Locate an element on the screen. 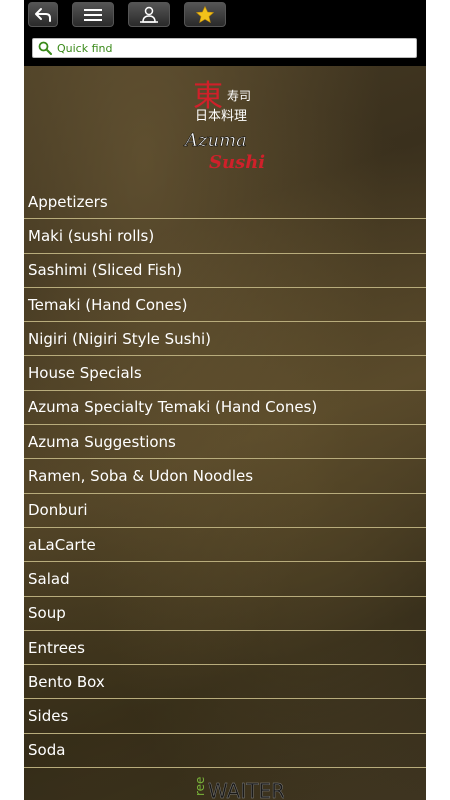 This screenshot has height=800, width=450. category-alacarte: aLaCarte is located at coordinates (225, 545).